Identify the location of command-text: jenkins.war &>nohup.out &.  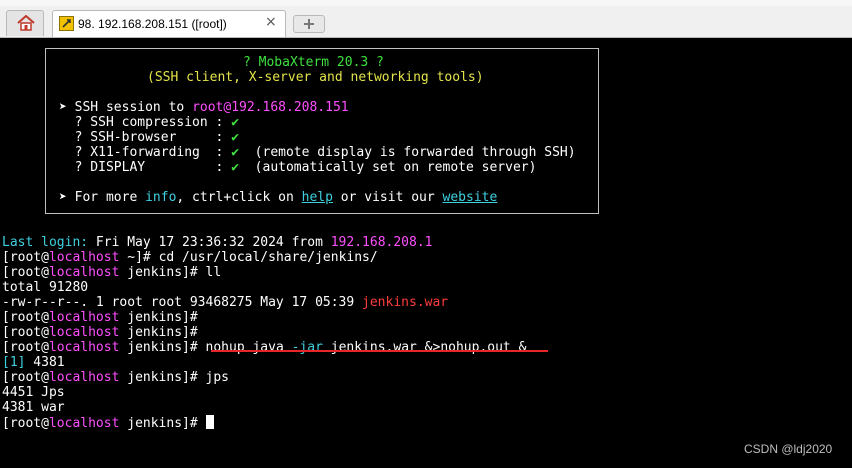
(428, 347).